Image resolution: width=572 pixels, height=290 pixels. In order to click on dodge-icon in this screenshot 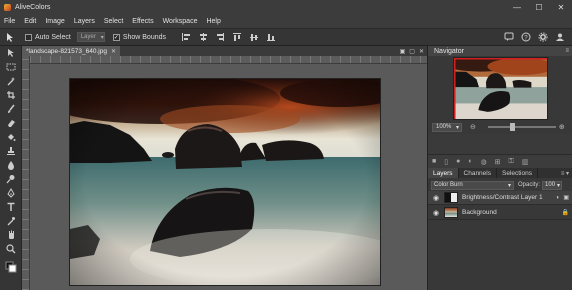, I will do `click(11, 179)`.